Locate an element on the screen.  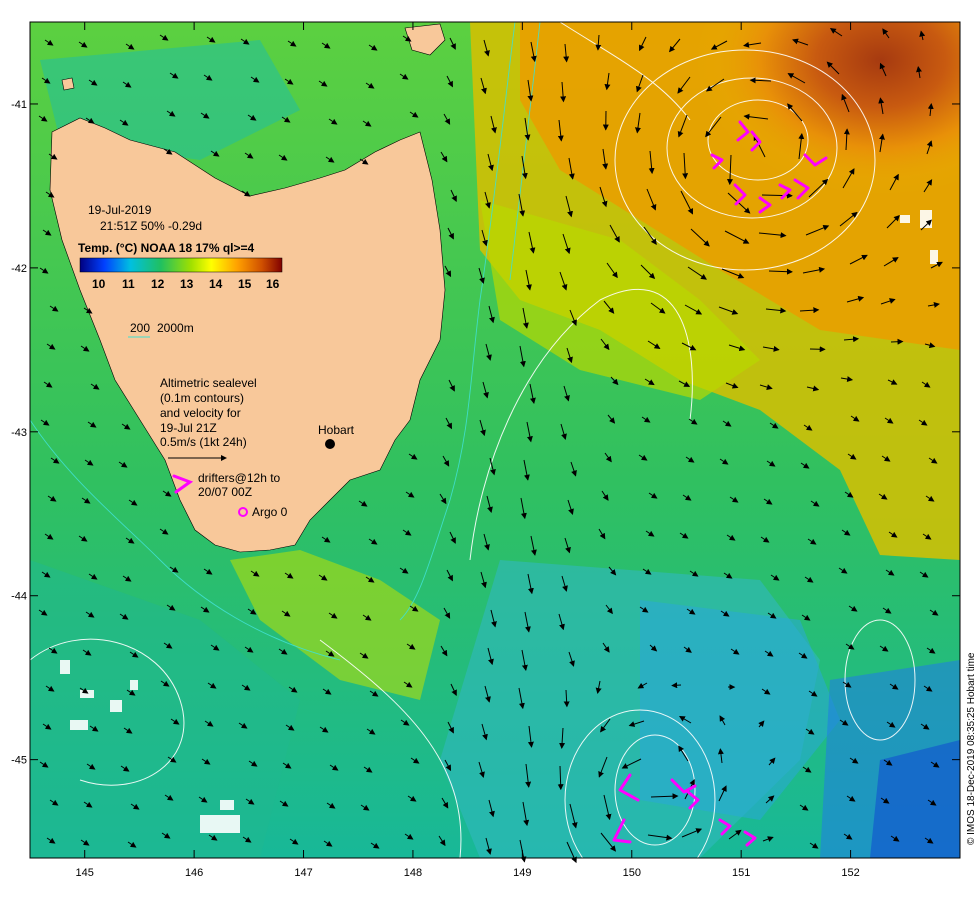
map-date: 19-Jul-2019 is located at coordinates (120, 210).